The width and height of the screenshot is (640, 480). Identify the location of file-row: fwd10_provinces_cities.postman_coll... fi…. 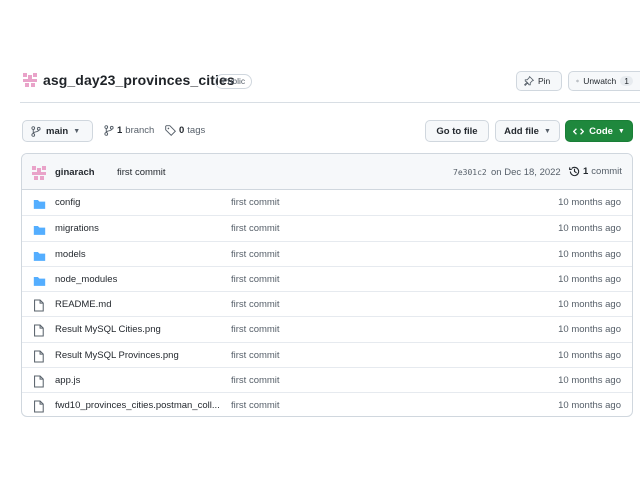
(327, 404).